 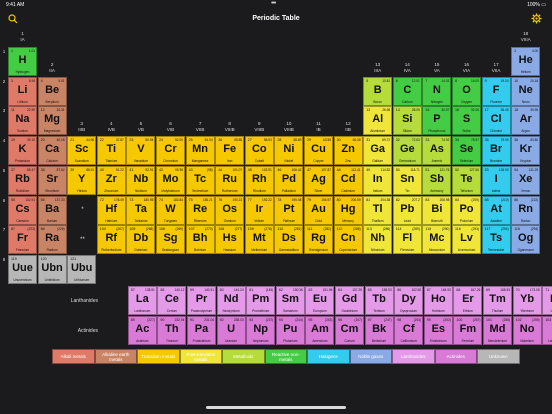 What do you see at coordinates (526, 240) in the screenshot?
I see `element-oganesson: 118 (294) Og Oganesson` at bounding box center [526, 240].